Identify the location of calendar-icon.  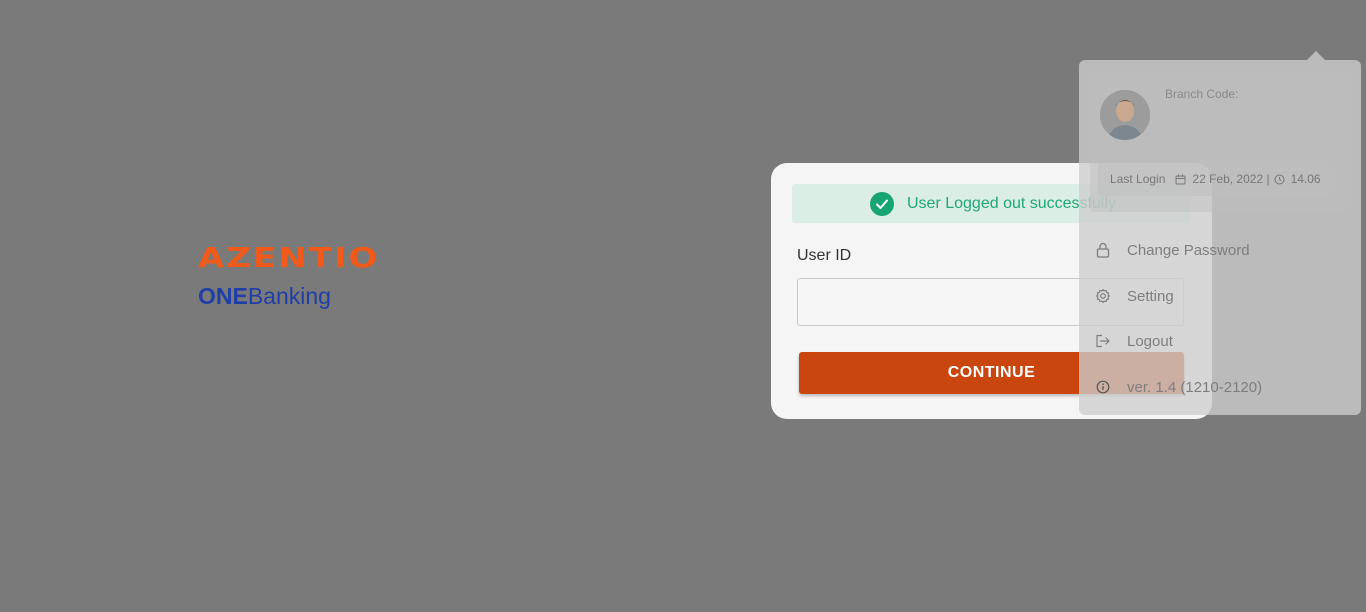
(1180, 179).